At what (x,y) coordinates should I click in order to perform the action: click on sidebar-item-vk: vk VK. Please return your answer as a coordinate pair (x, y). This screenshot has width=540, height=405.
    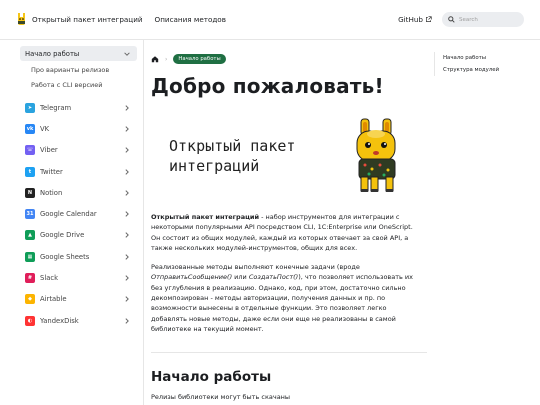
    Looking at the image, I should click on (78, 128).